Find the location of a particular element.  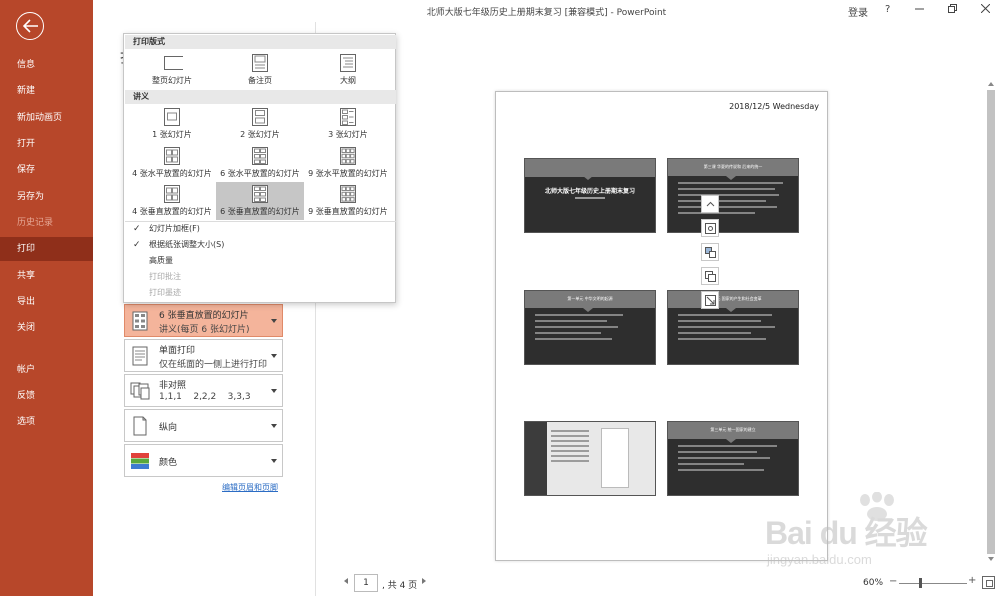

check-high-quality: 高质量 is located at coordinates (260, 261).